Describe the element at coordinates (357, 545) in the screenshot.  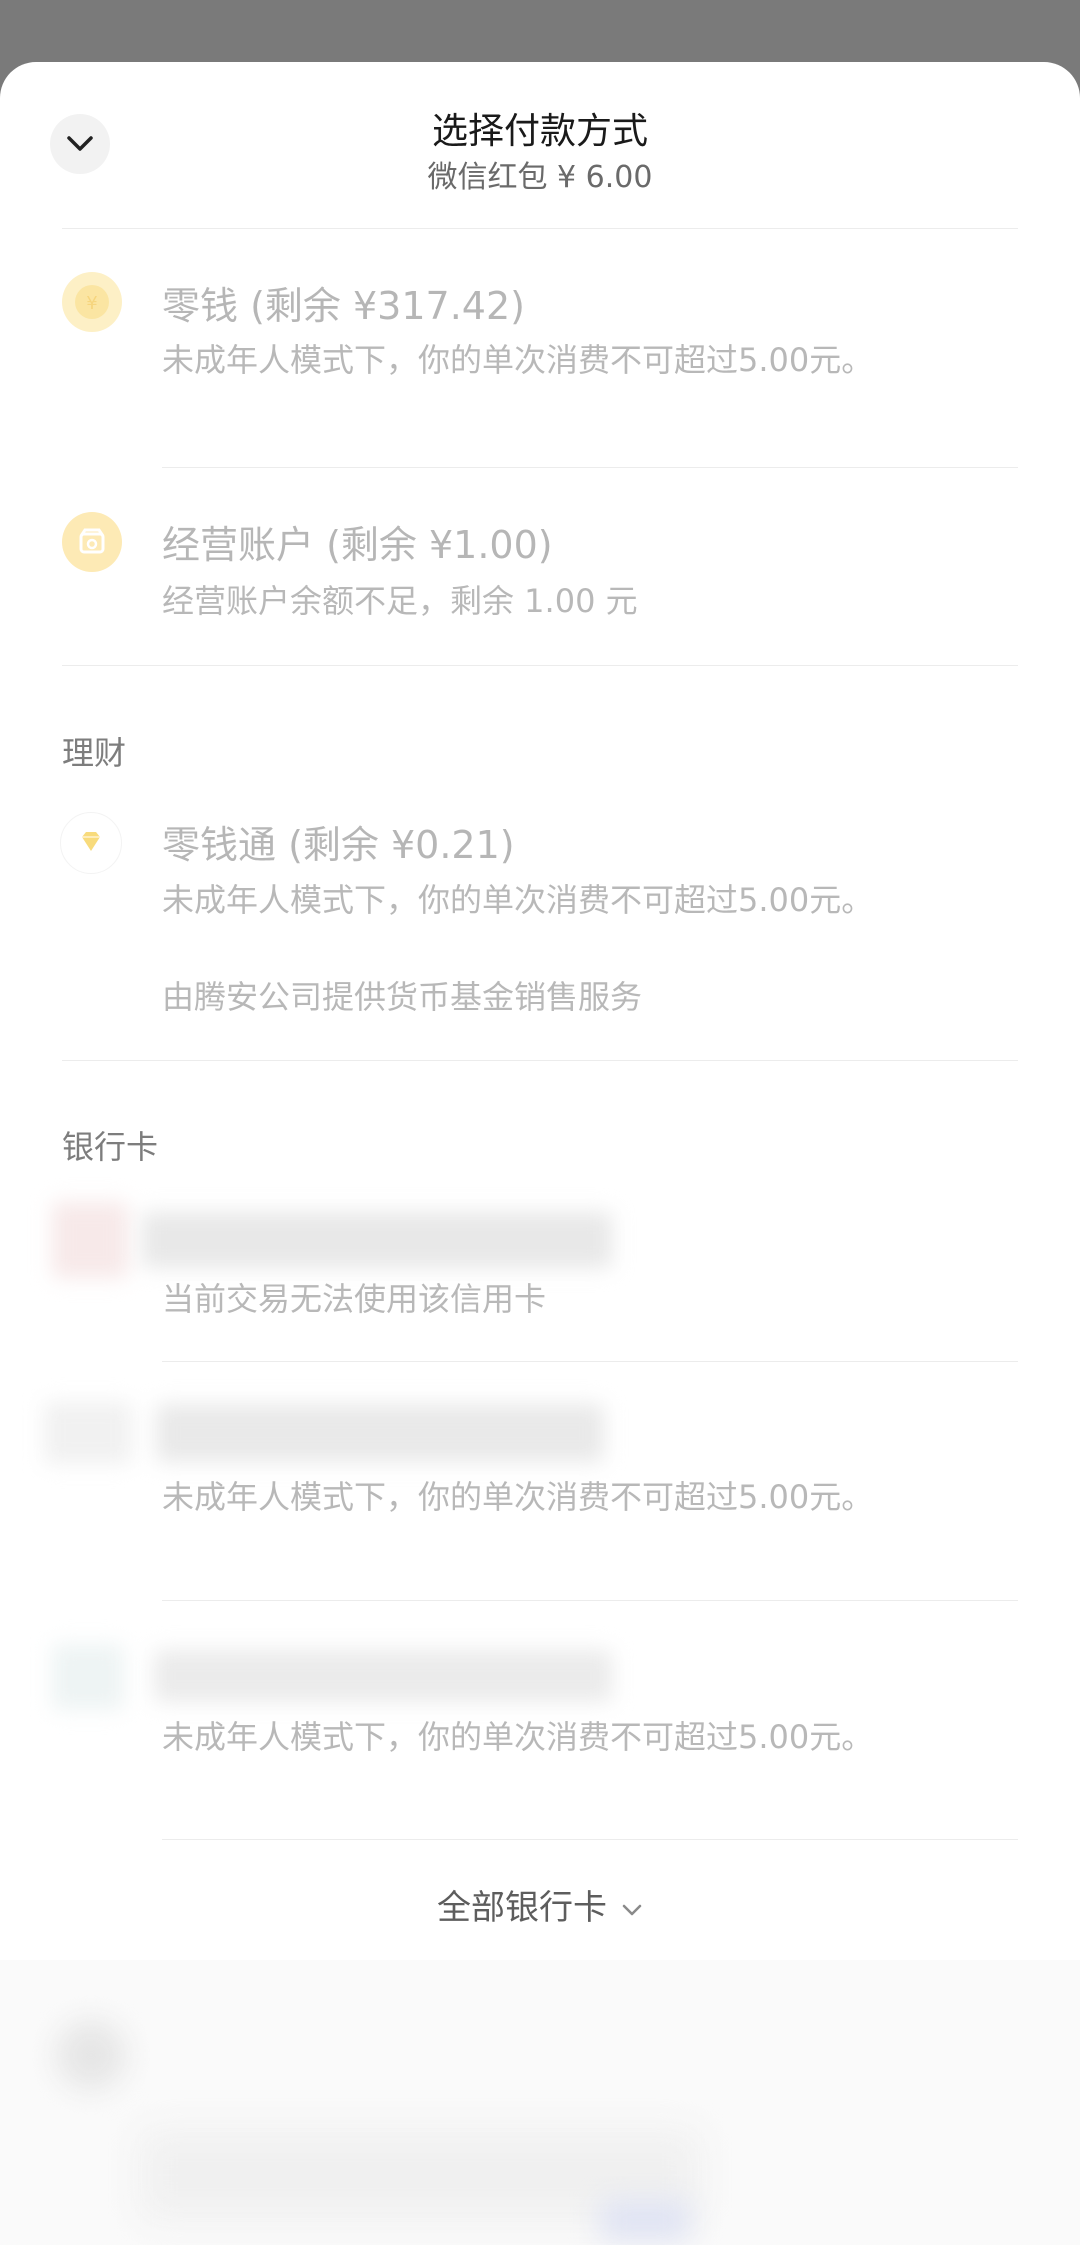
I see `option-title: 经营账户 (剩余 ¥1.00)` at that location.